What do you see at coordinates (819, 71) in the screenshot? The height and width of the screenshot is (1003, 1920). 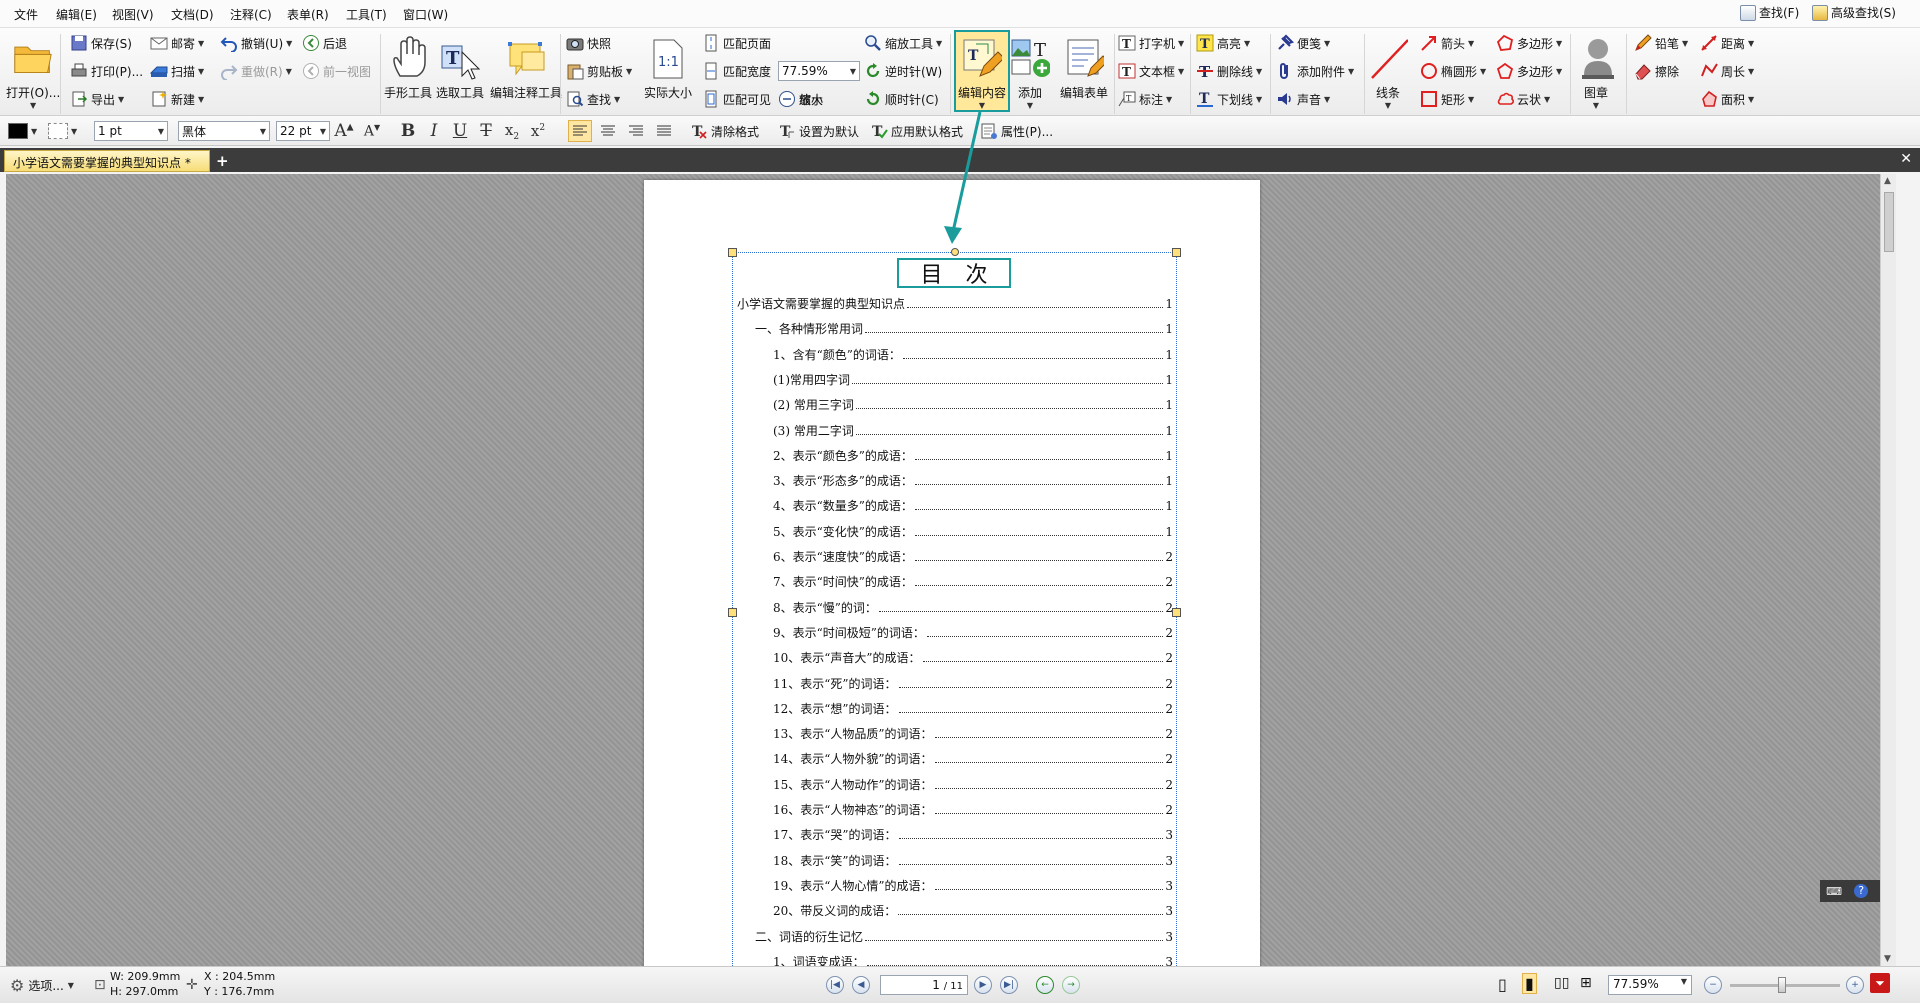 I see `zoom-combo: 77.59% ▼` at bounding box center [819, 71].